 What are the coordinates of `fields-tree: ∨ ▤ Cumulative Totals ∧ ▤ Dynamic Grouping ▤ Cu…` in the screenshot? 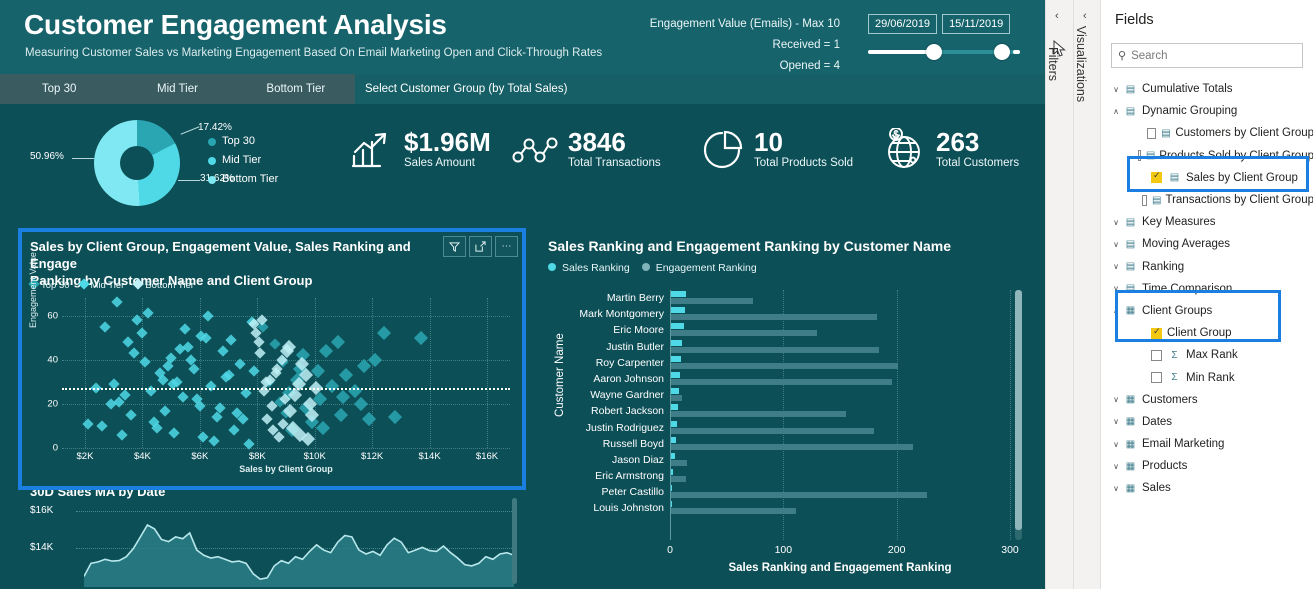 It's located at (1207, 289).